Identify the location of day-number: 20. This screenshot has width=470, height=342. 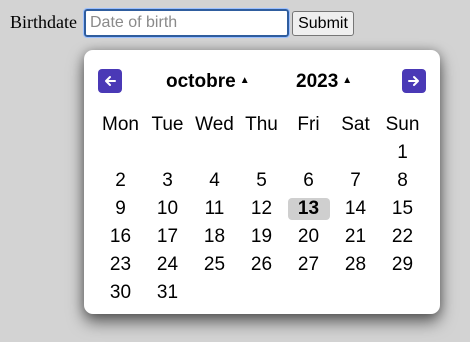
(308, 236).